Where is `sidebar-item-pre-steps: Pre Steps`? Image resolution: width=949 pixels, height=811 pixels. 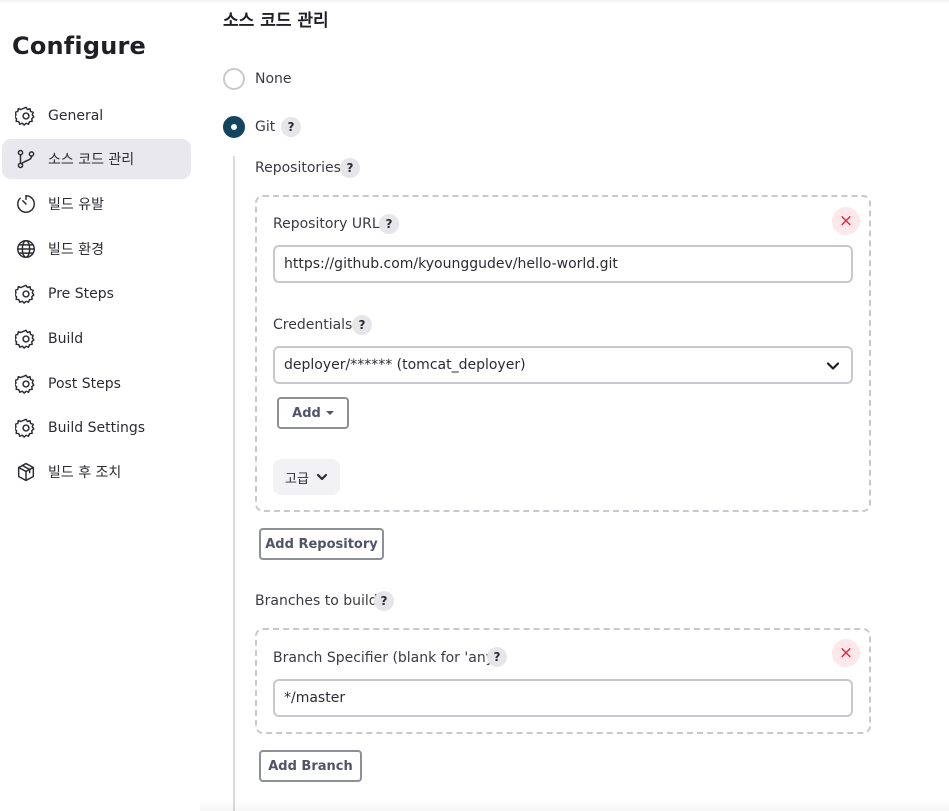
sidebar-item-pre-steps: Pre Steps is located at coordinates (96, 294).